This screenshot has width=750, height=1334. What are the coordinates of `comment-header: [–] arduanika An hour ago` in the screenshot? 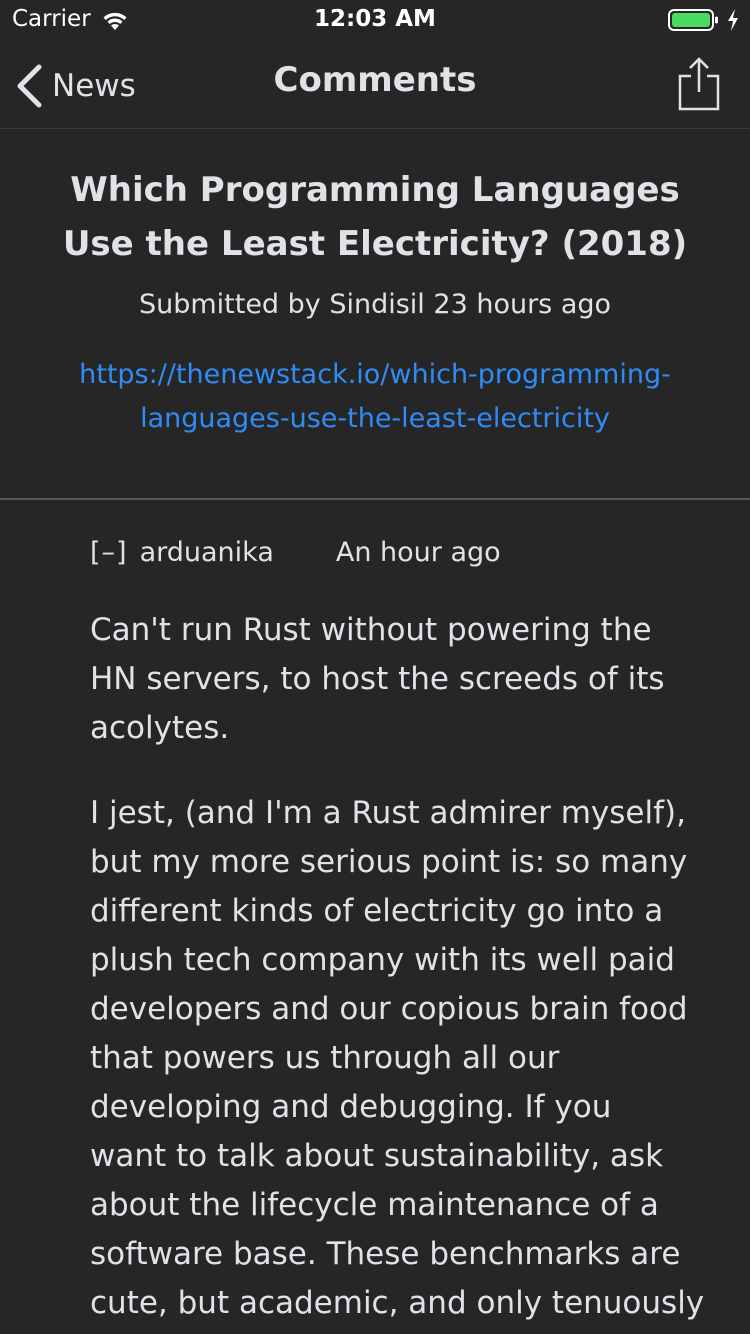 It's located at (410, 552).